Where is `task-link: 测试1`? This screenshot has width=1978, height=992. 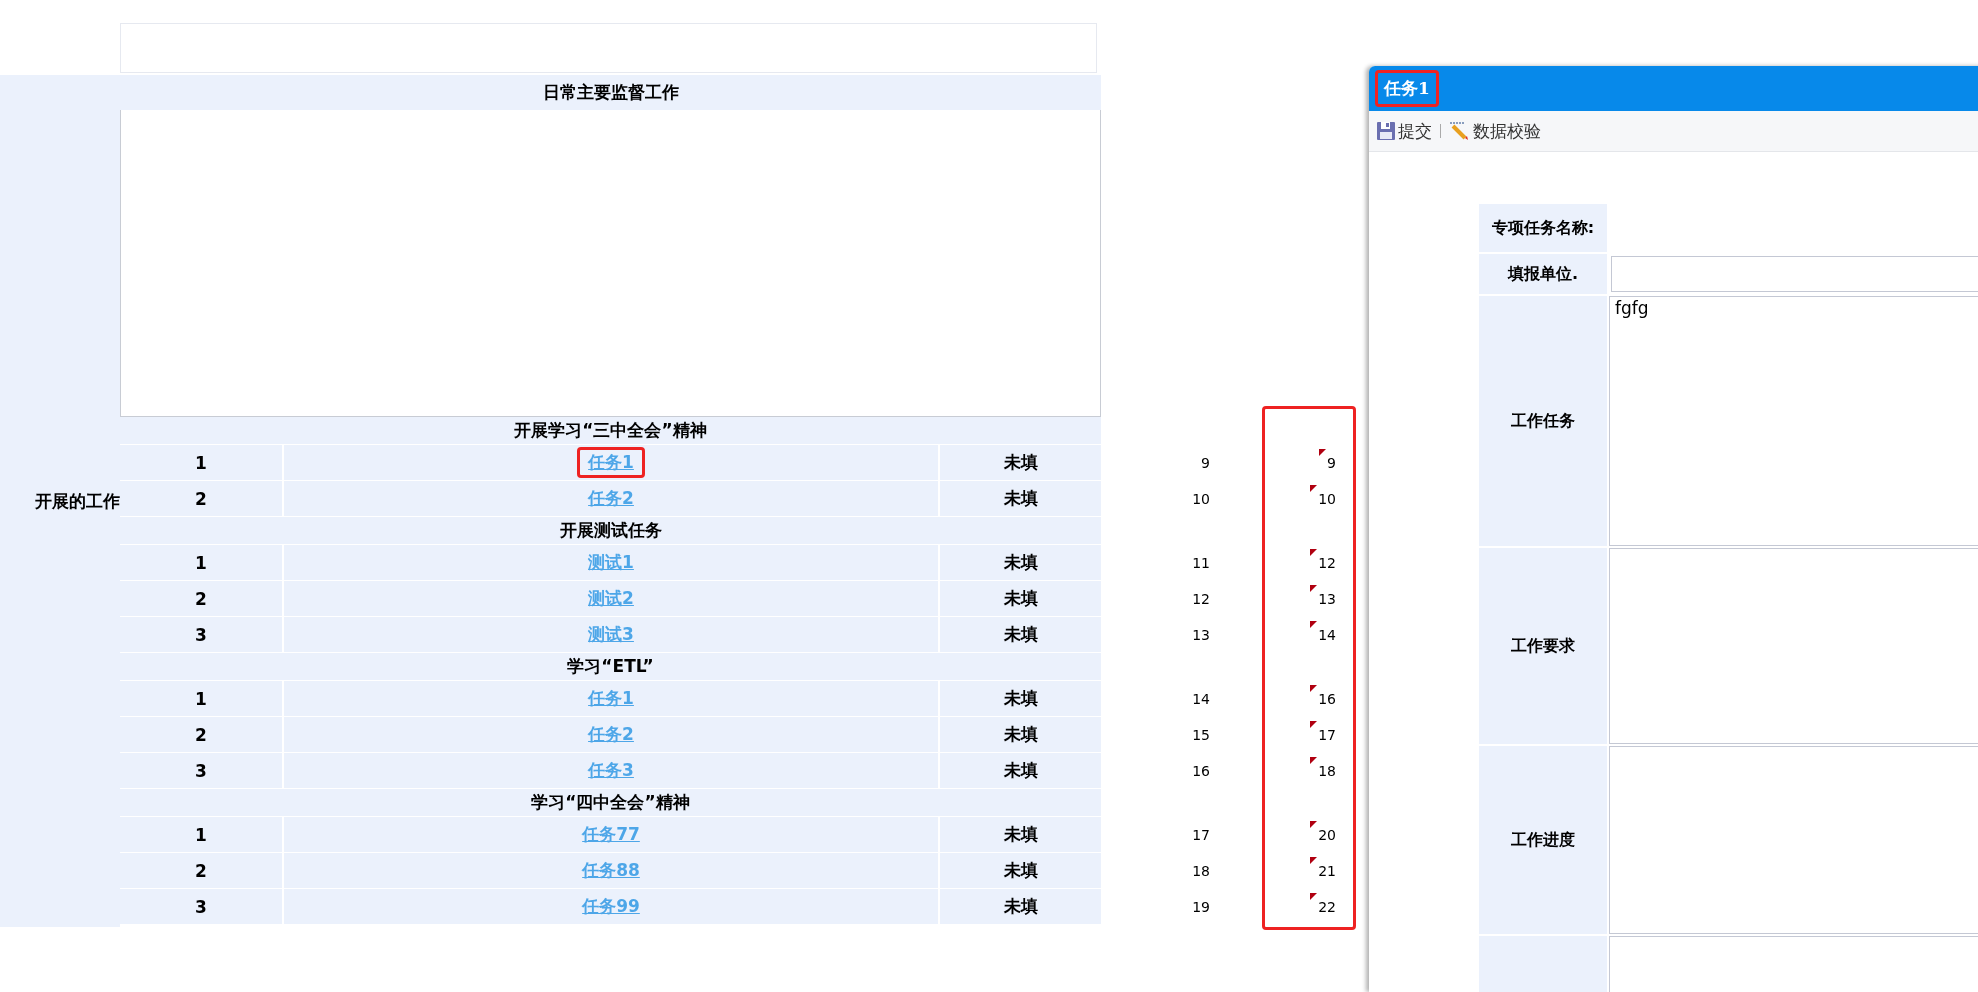 task-link: 测试1 is located at coordinates (611, 562).